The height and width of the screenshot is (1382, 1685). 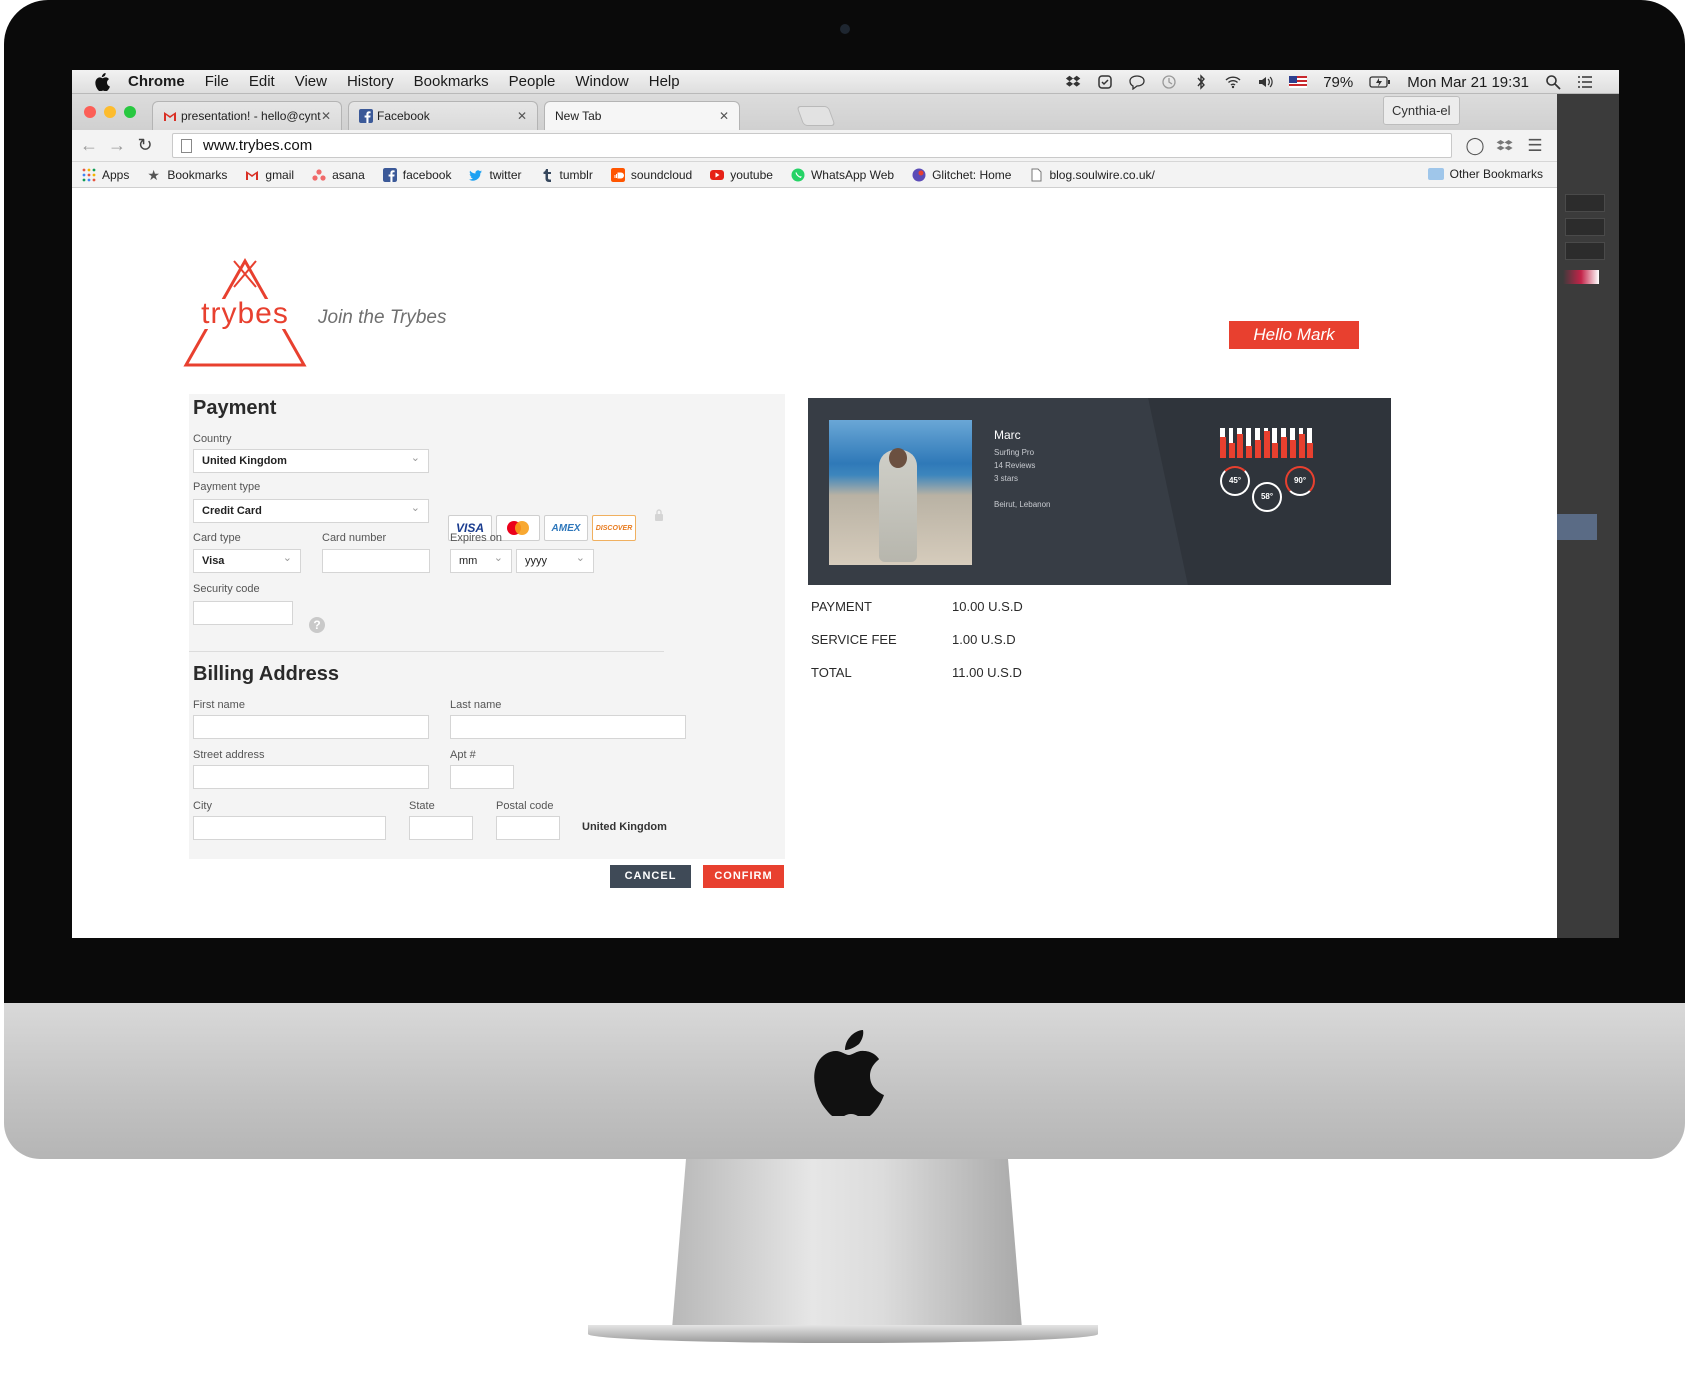 I want to click on security-code-input, so click(x=243, y=613).